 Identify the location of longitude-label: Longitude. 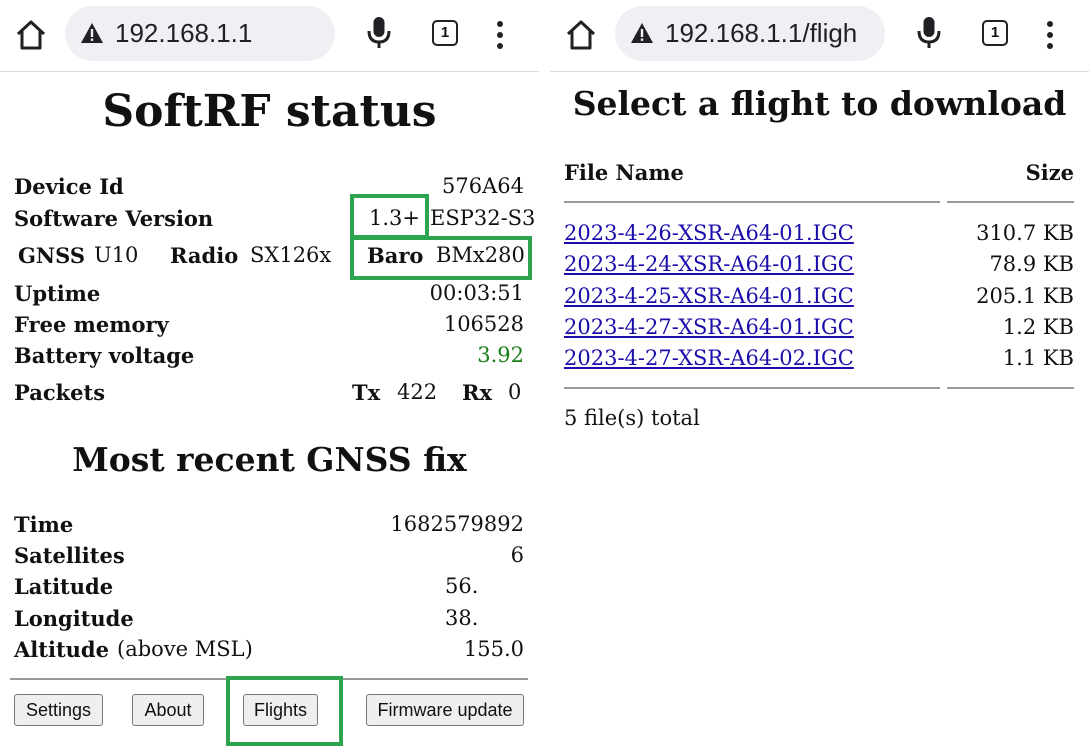
(74, 618).